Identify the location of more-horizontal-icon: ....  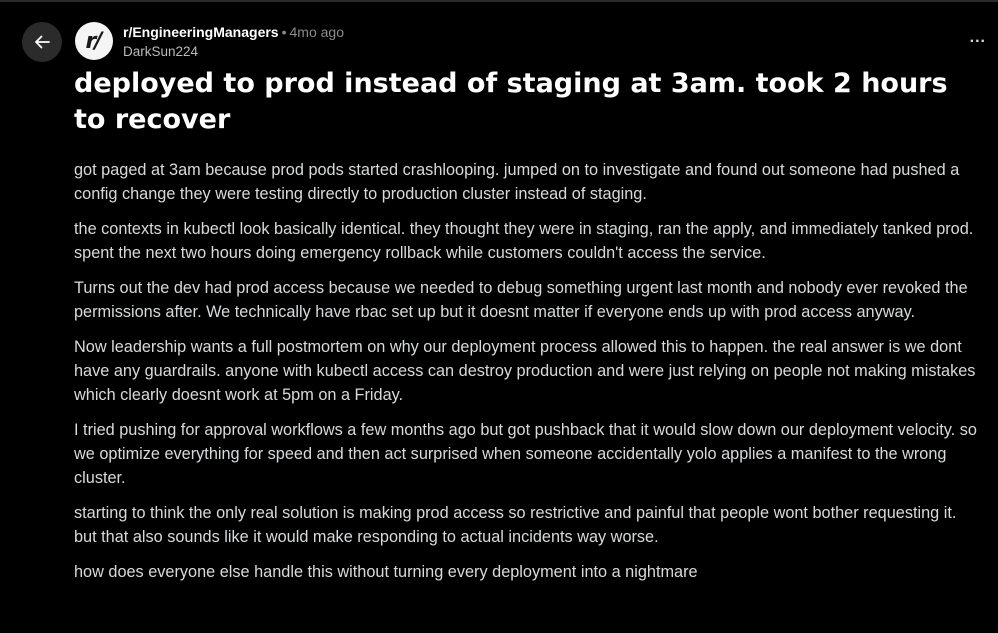
(977, 37).